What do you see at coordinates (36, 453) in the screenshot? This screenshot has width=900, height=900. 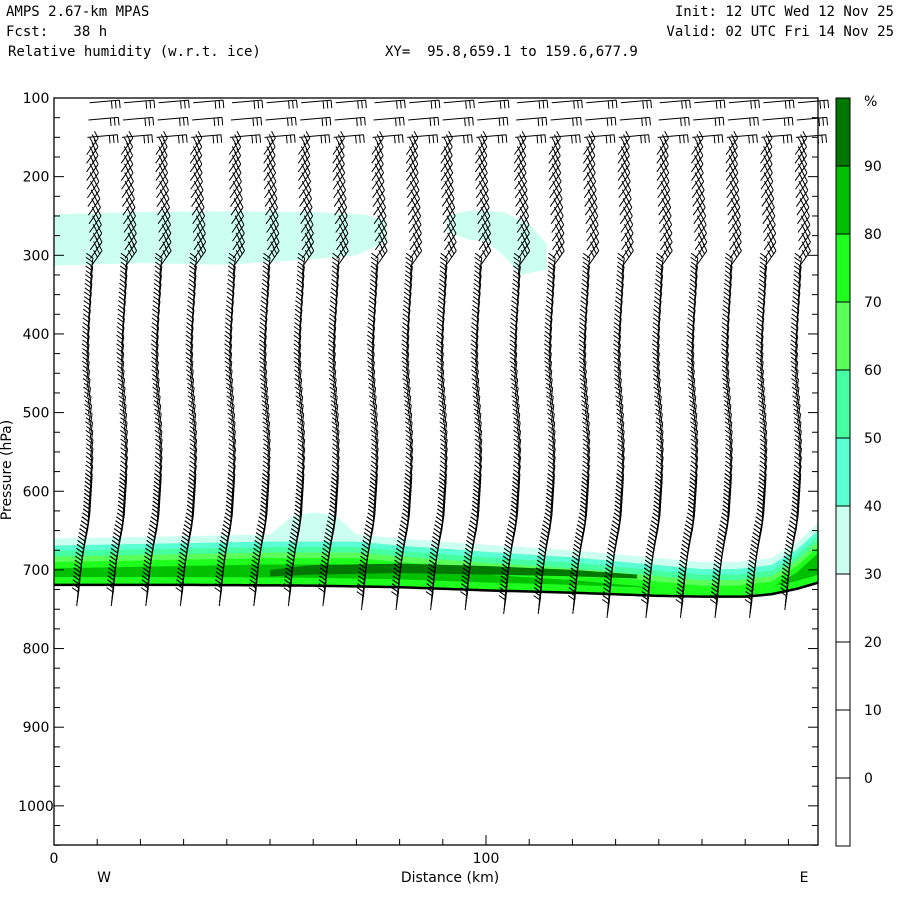 I see `y-tick-labels: 100 200 300 400 500 600 700 800 900 1000` at bounding box center [36, 453].